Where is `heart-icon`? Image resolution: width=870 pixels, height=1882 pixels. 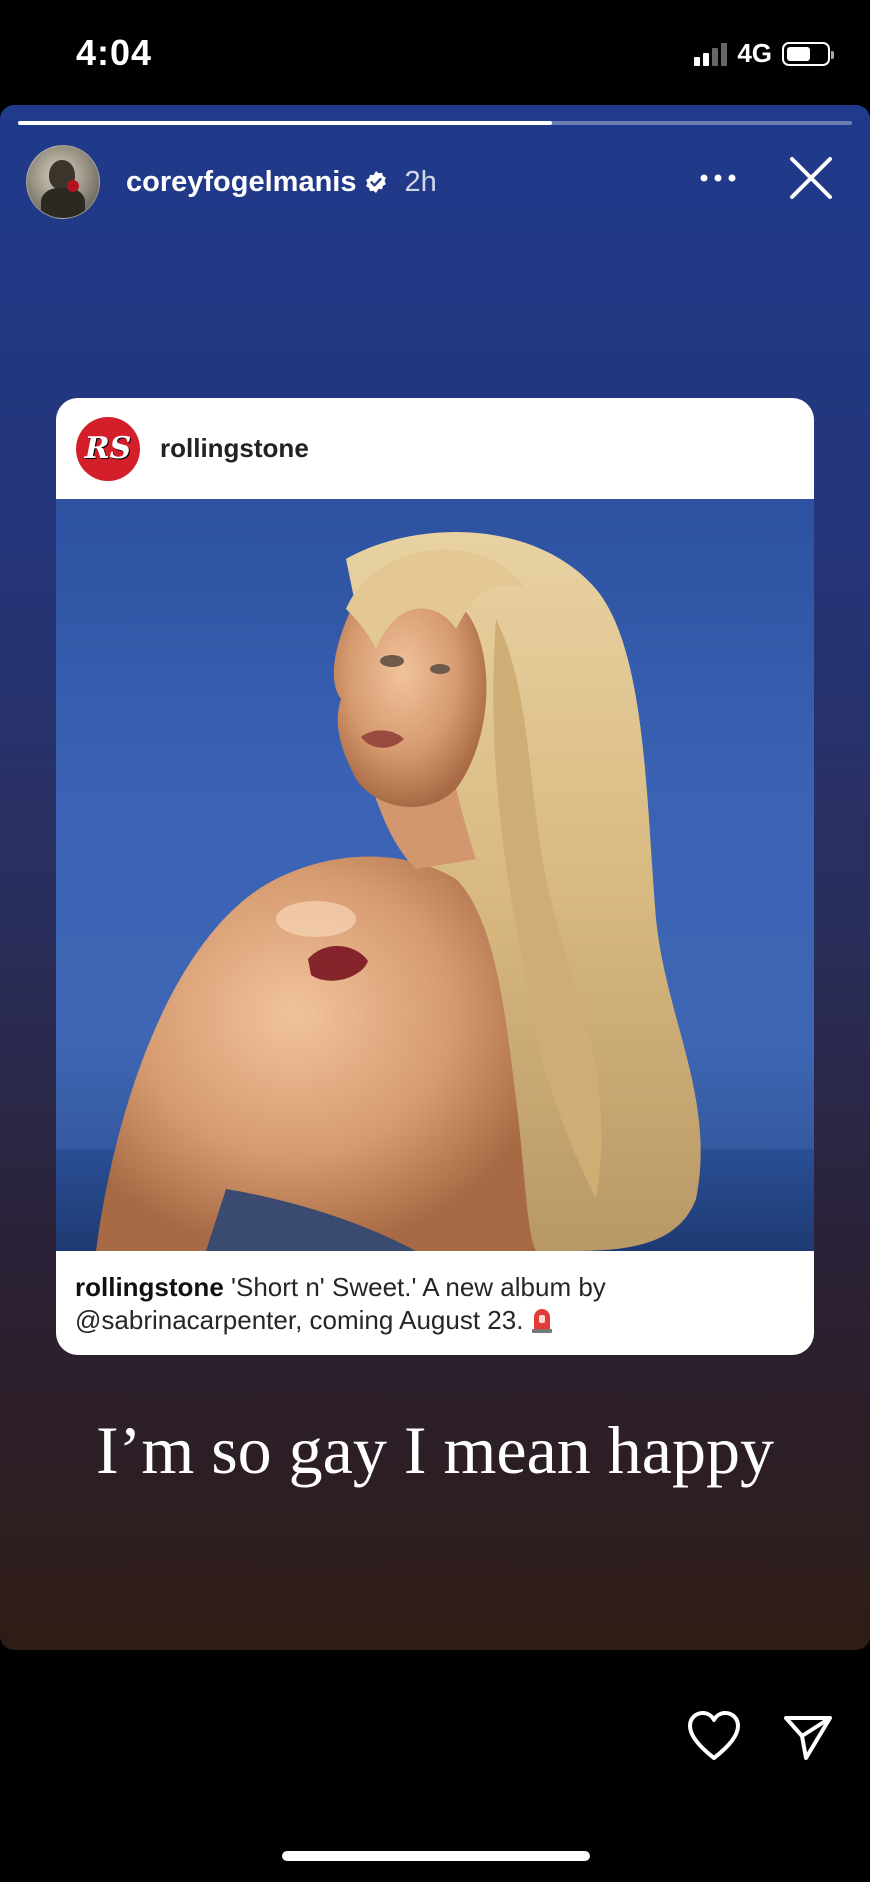 heart-icon is located at coordinates (714, 1736).